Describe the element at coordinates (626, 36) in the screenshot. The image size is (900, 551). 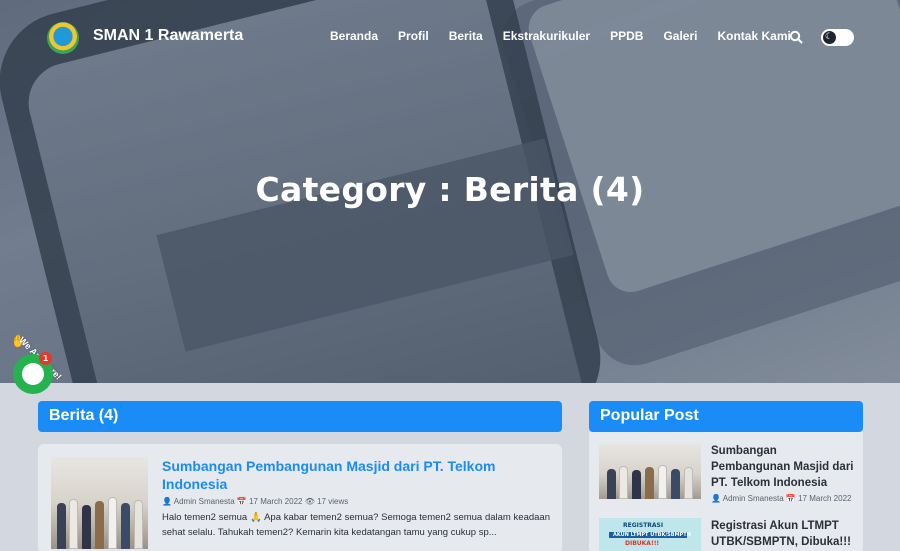
I see `nav-ppdb: PPDB` at that location.